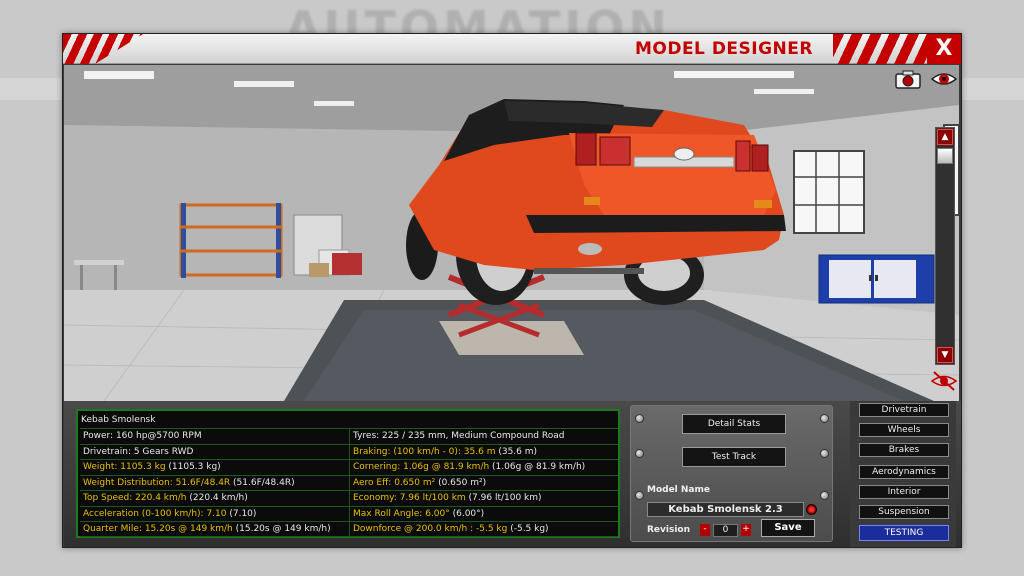 The height and width of the screenshot is (576, 1024). What do you see at coordinates (118, 420) in the screenshot?
I see `stats-model-name: Kebab Smolensk` at bounding box center [118, 420].